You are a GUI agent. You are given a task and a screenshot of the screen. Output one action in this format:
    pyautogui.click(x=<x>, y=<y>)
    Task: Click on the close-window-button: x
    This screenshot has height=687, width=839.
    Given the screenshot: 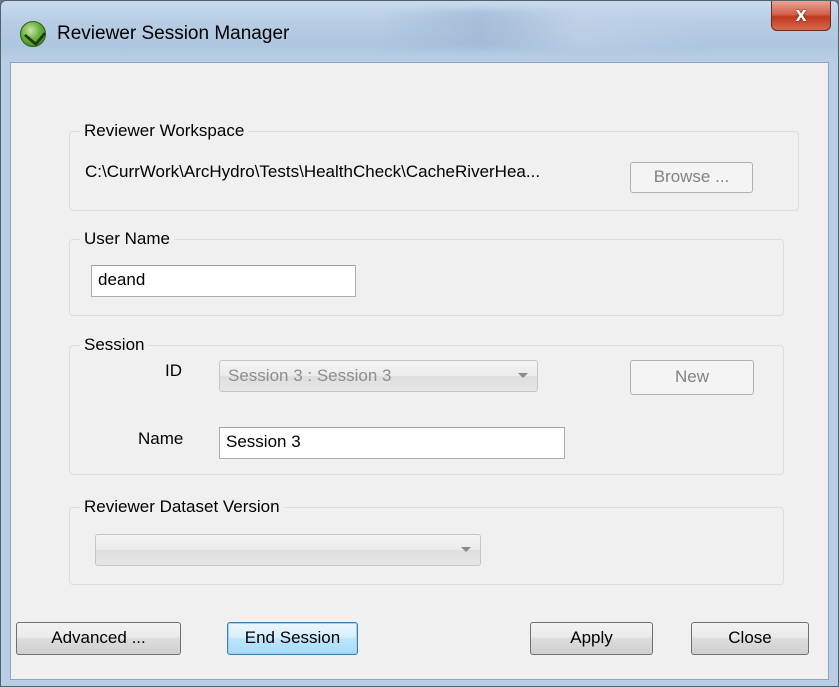 What is the action you would take?
    pyautogui.click(x=801, y=16)
    